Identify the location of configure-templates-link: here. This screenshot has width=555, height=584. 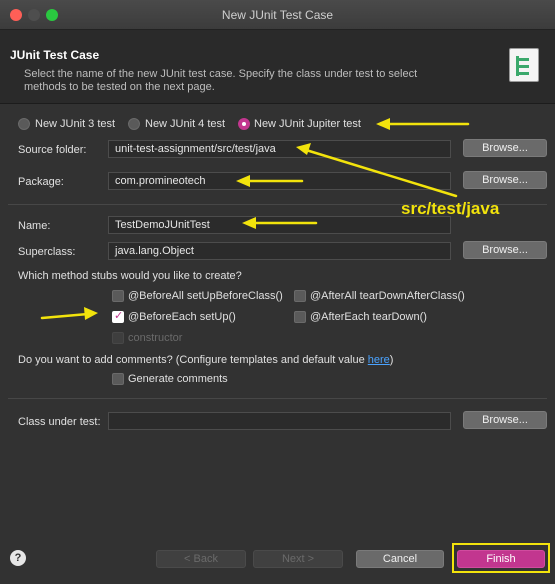
(379, 360).